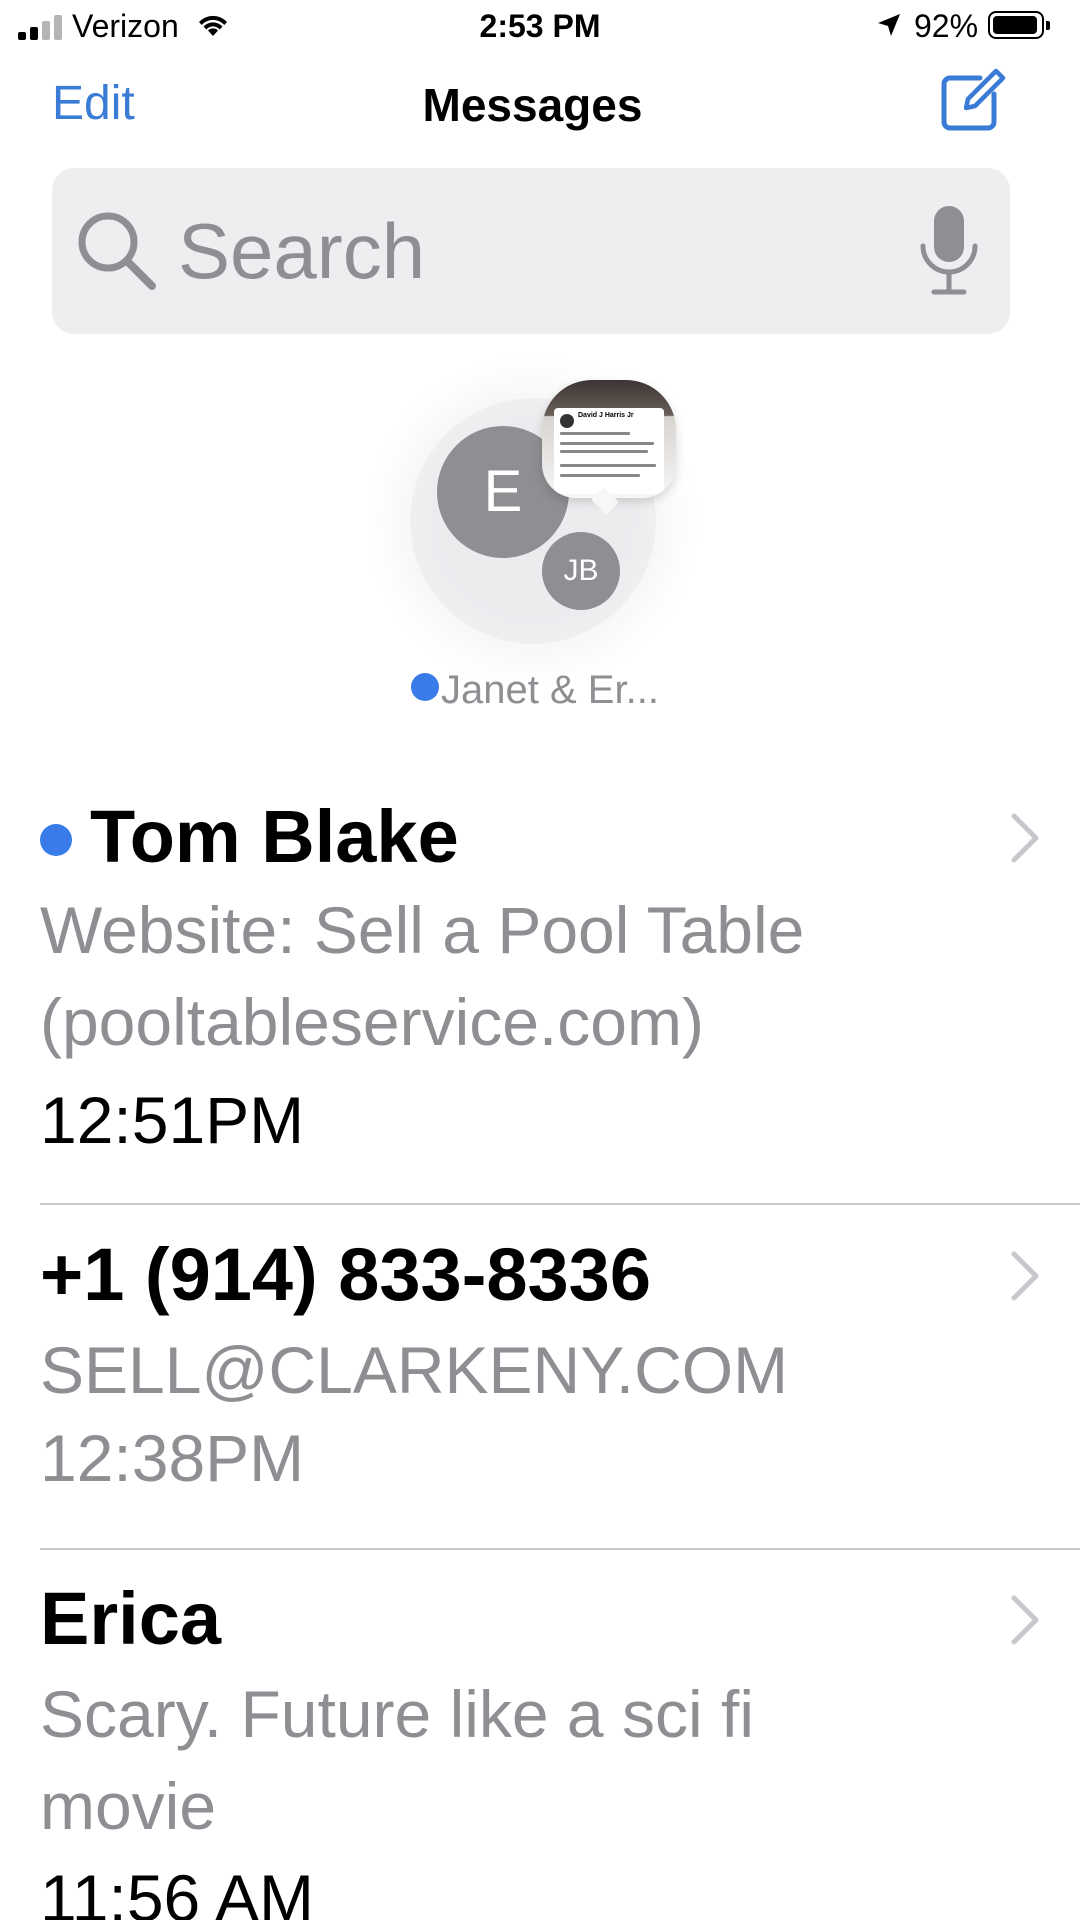 This screenshot has height=1920, width=1080. Describe the element at coordinates (949, 252) in the screenshot. I see `mic-icon` at that location.